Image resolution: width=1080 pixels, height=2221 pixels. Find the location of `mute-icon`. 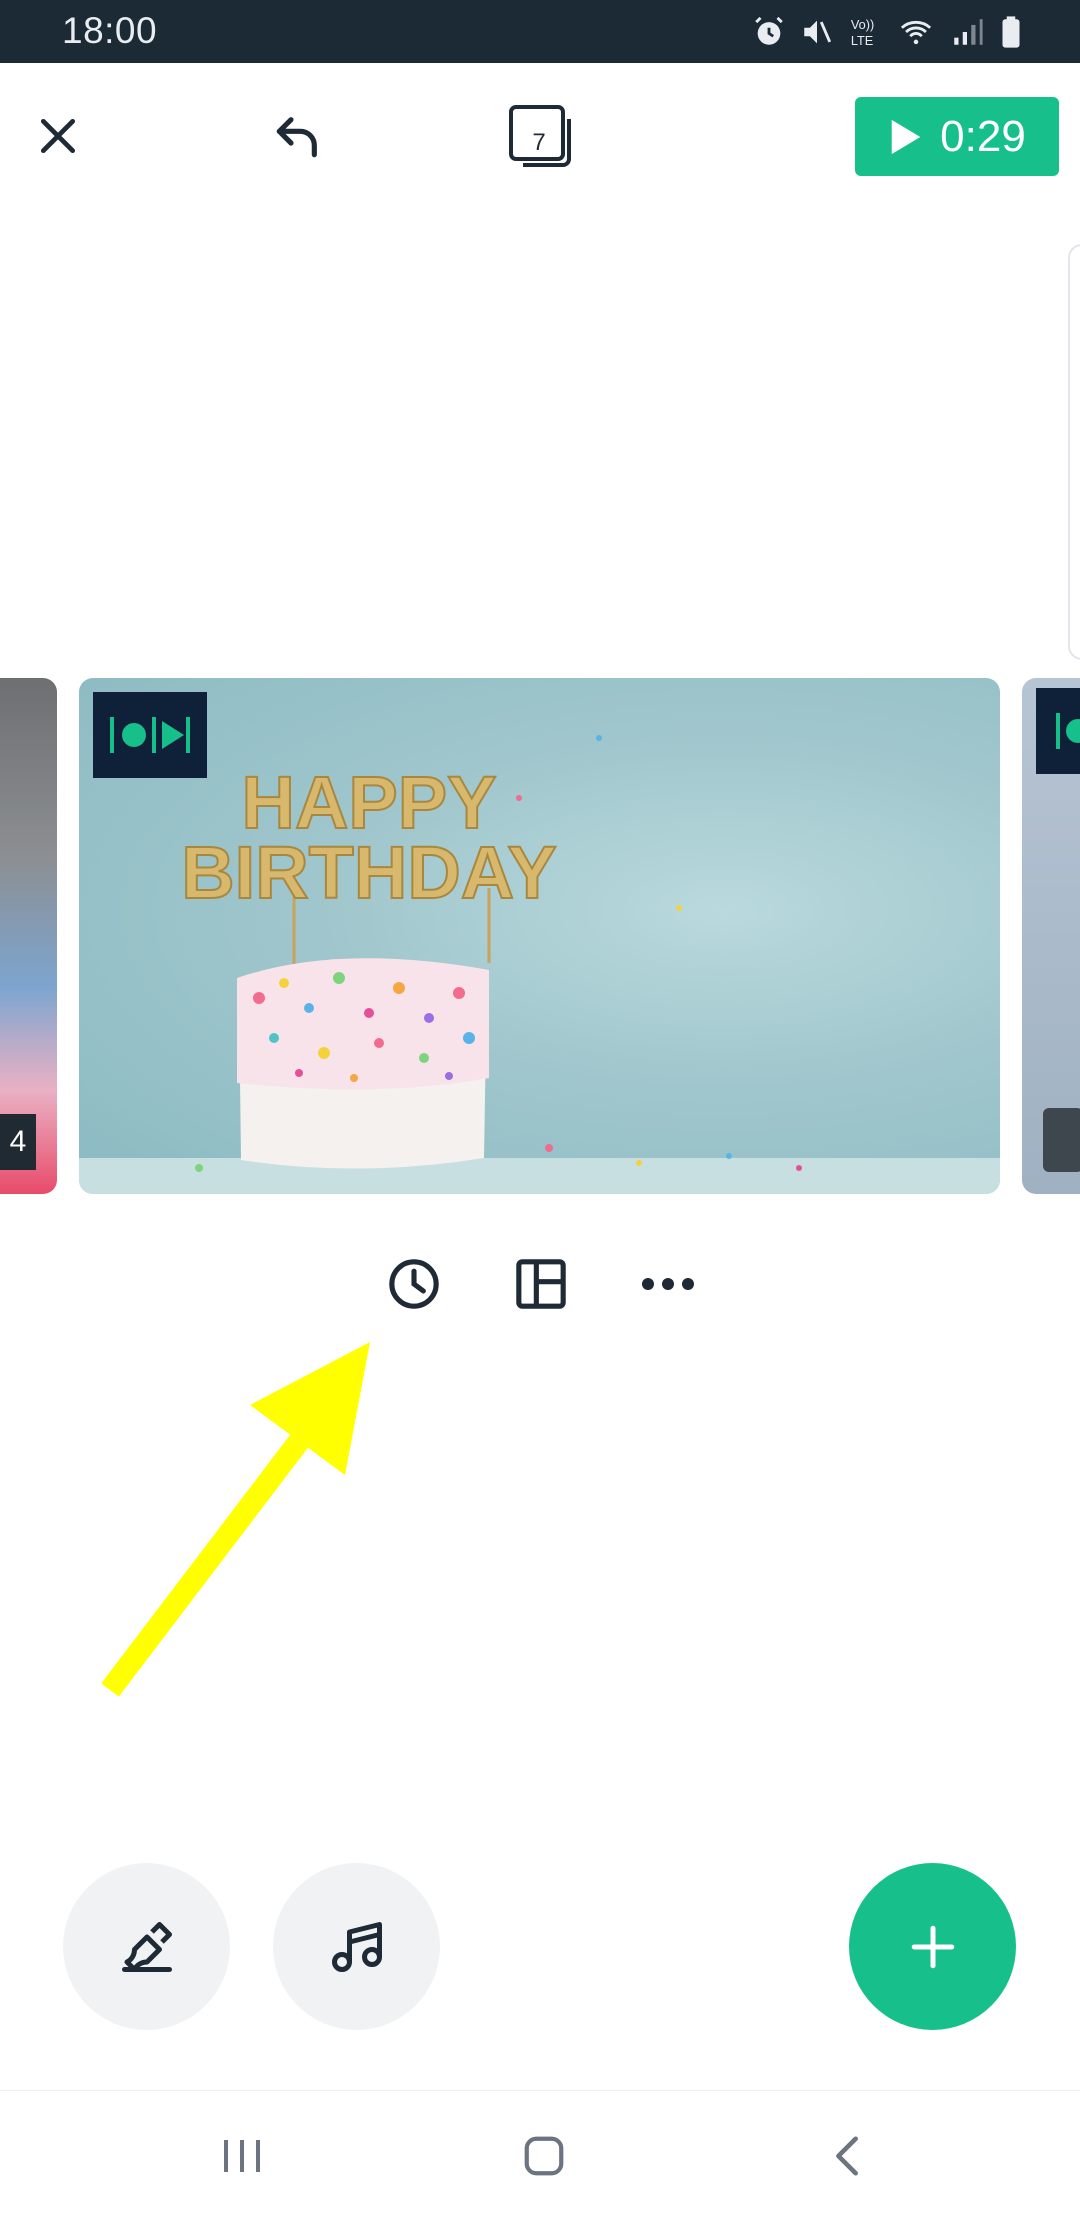

mute-icon is located at coordinates (818, 32).